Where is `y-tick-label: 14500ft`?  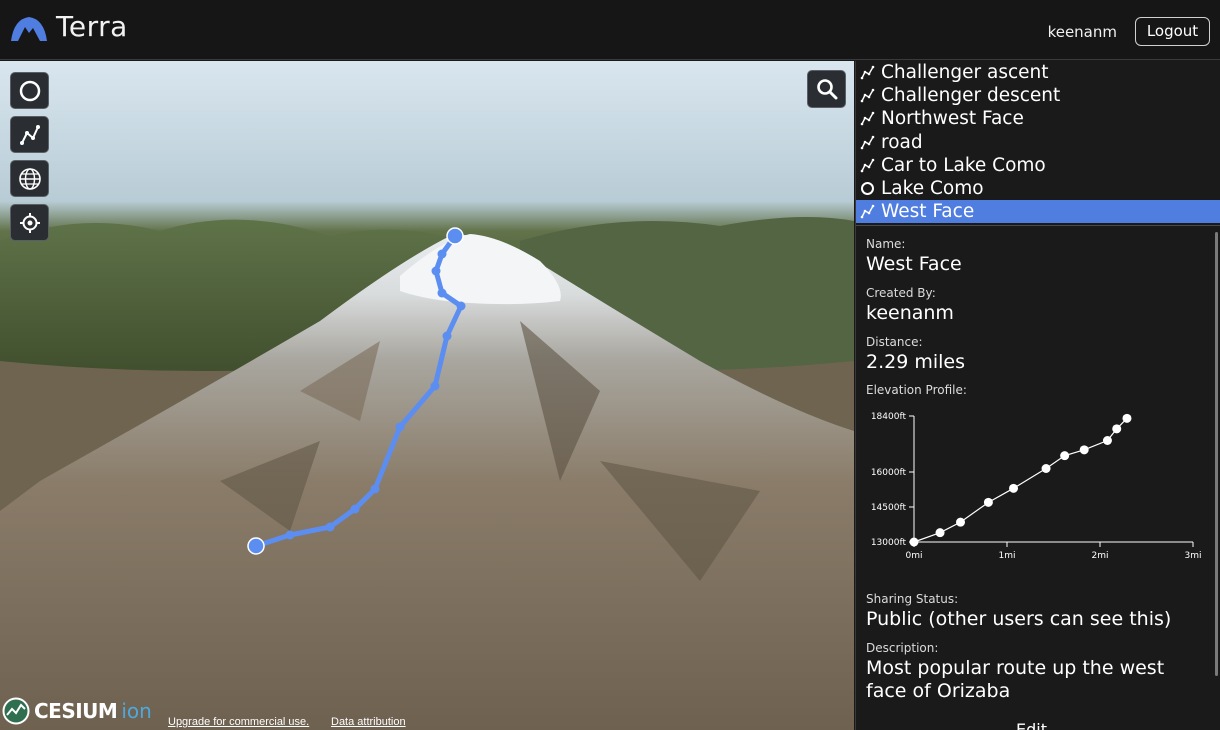
y-tick-label: 14500ft is located at coordinates (889, 508).